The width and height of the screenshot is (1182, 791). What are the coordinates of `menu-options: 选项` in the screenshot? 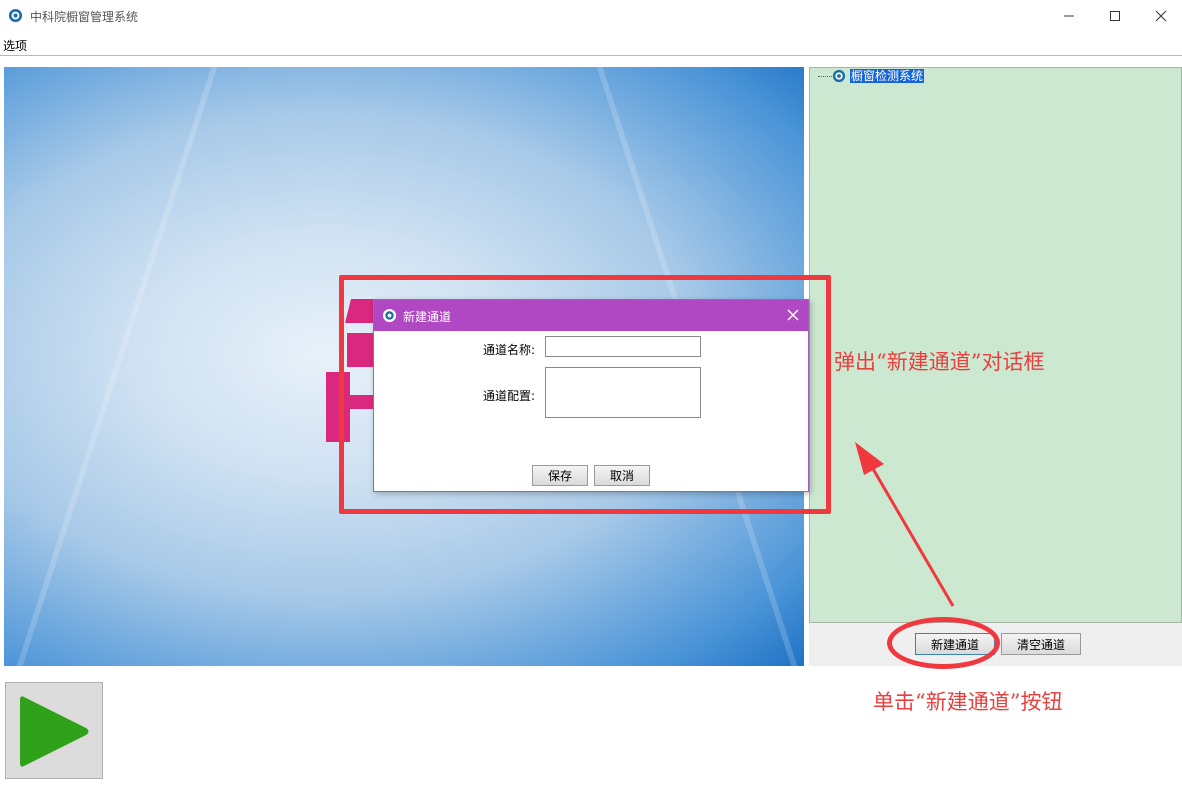 It's located at (15, 45).